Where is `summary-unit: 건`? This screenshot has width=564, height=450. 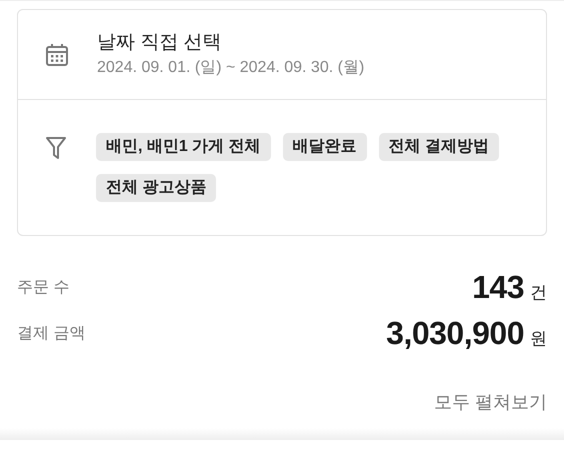 summary-unit: 건 is located at coordinates (538, 293).